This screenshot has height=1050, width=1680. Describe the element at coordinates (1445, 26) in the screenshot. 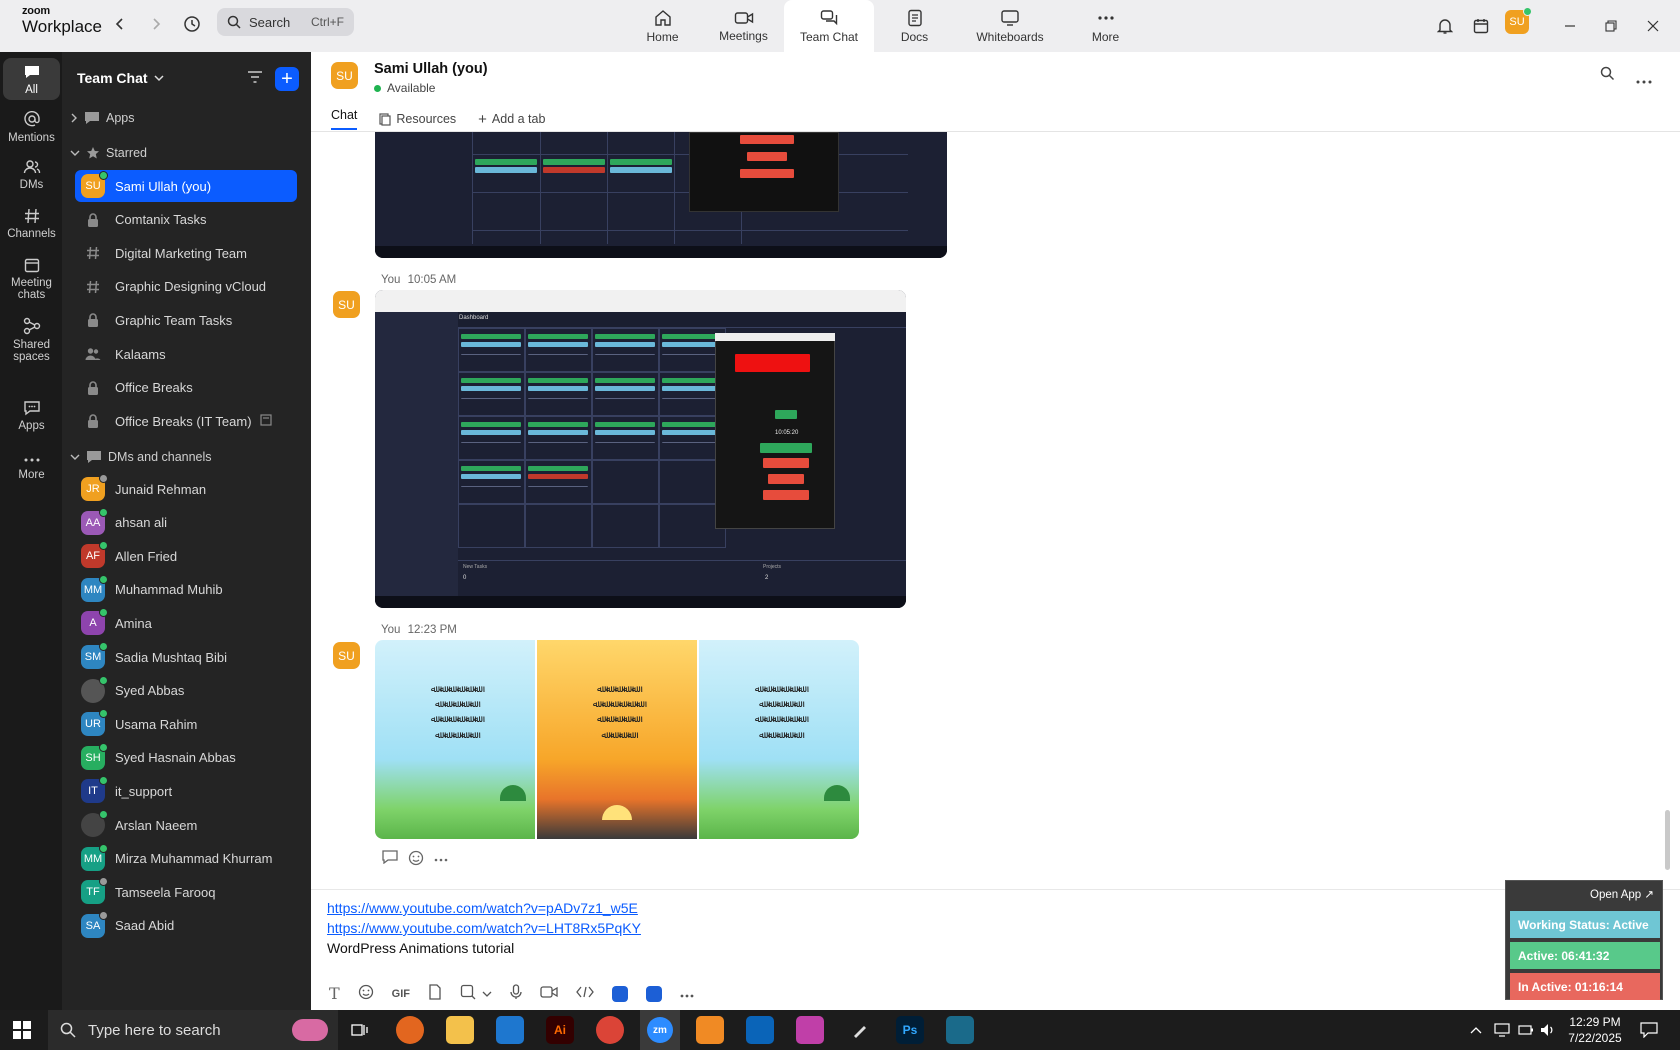

I see `bell-icon` at that location.